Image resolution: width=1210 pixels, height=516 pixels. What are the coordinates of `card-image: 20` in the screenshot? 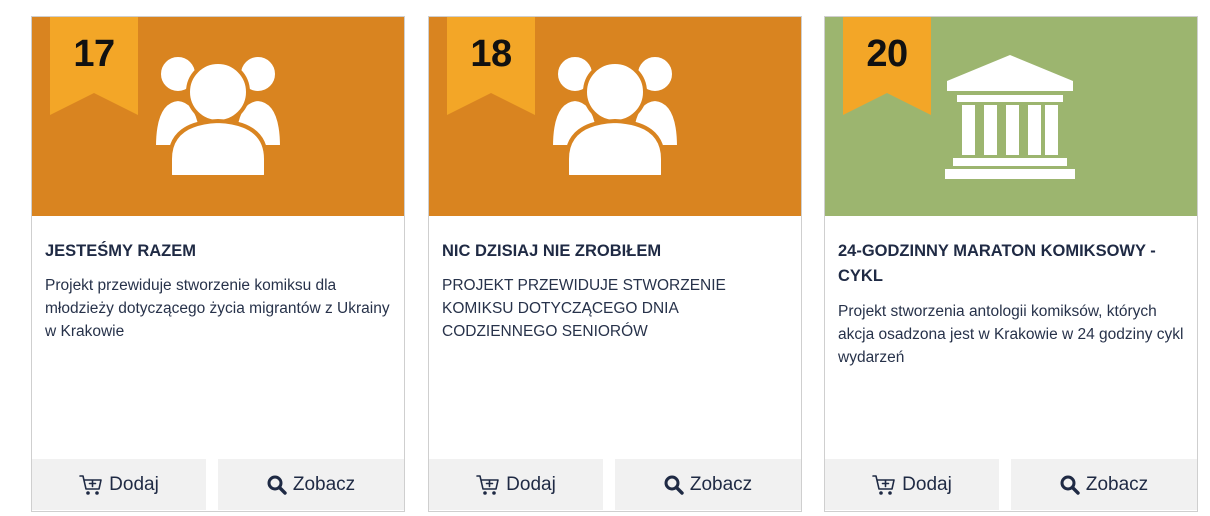 It's located at (1011, 116).